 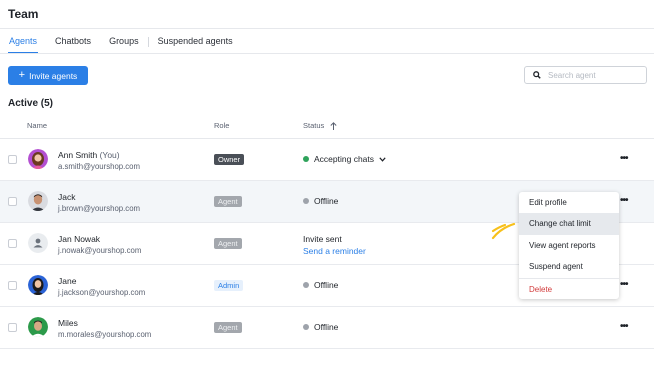 I want to click on tab-suspended-agents: Suspended agents, so click(x=195, y=42).